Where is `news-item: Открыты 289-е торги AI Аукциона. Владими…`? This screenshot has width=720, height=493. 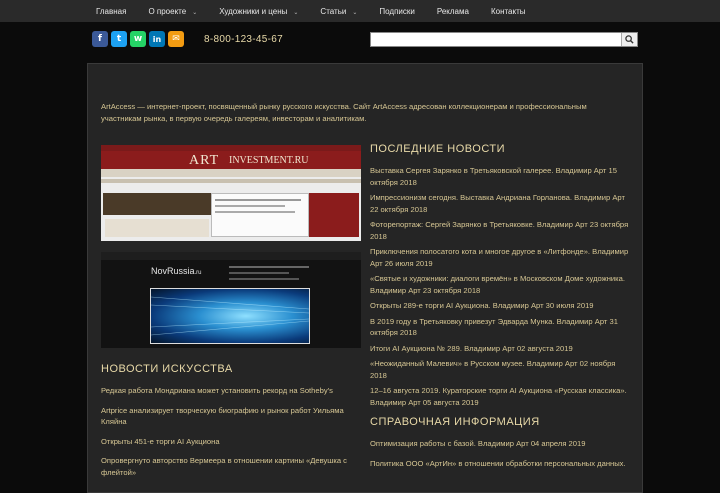
news-item: Открыты 289-е торги AI Аукциона. Владими… is located at coordinates (500, 306).